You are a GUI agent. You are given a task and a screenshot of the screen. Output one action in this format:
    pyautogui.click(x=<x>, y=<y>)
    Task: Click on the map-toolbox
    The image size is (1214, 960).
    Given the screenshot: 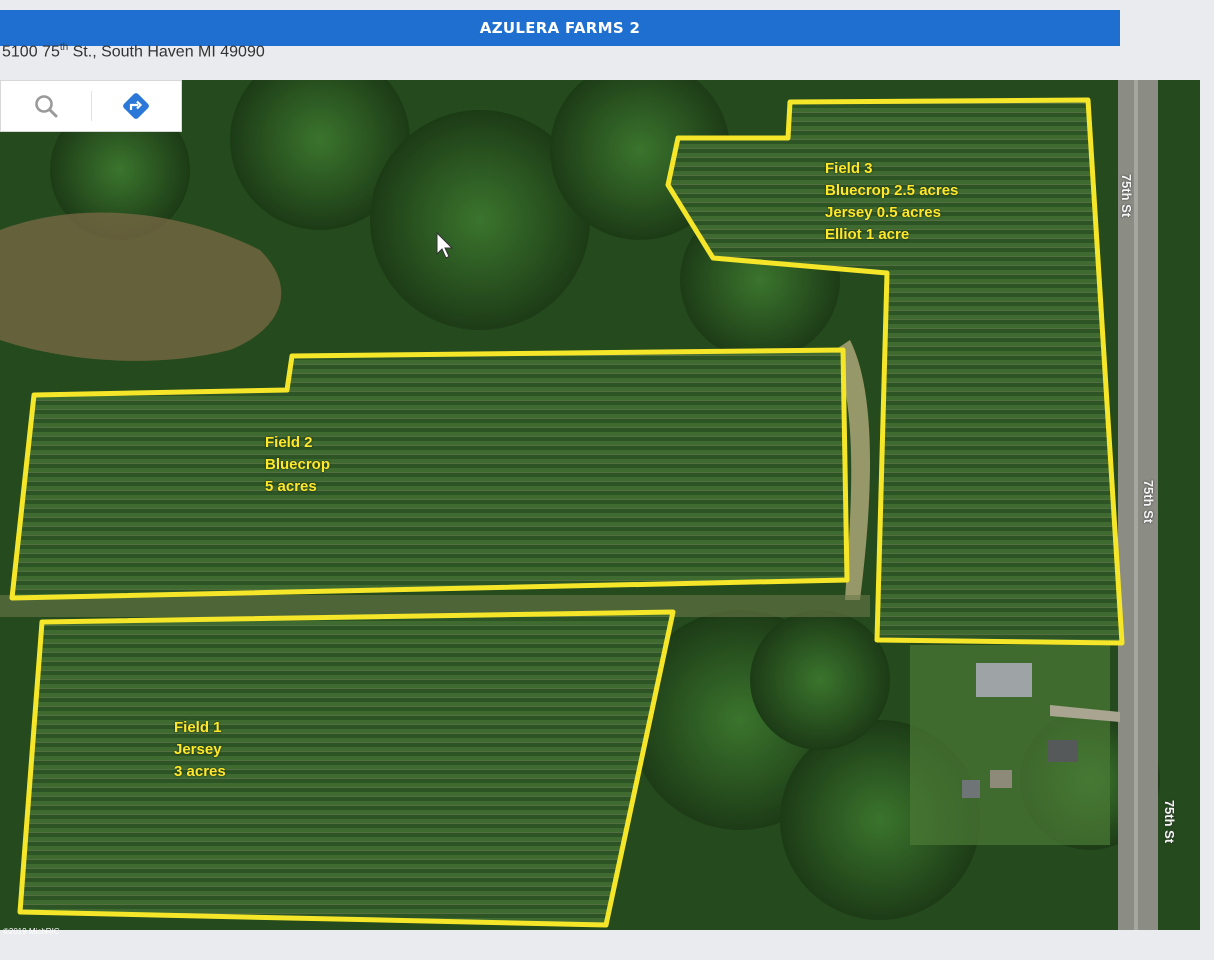 What is the action you would take?
    pyautogui.click(x=91, y=106)
    